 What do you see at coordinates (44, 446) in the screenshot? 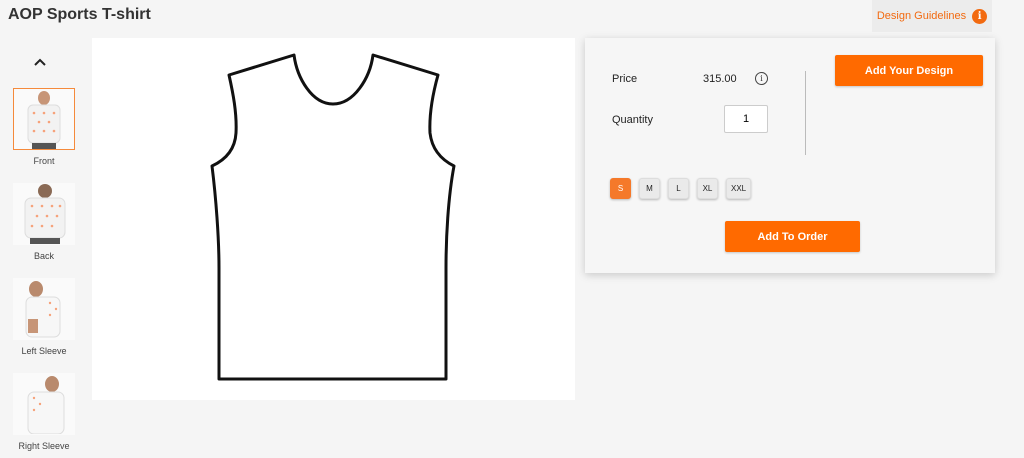
I see `view-label: Right Sleeve` at bounding box center [44, 446].